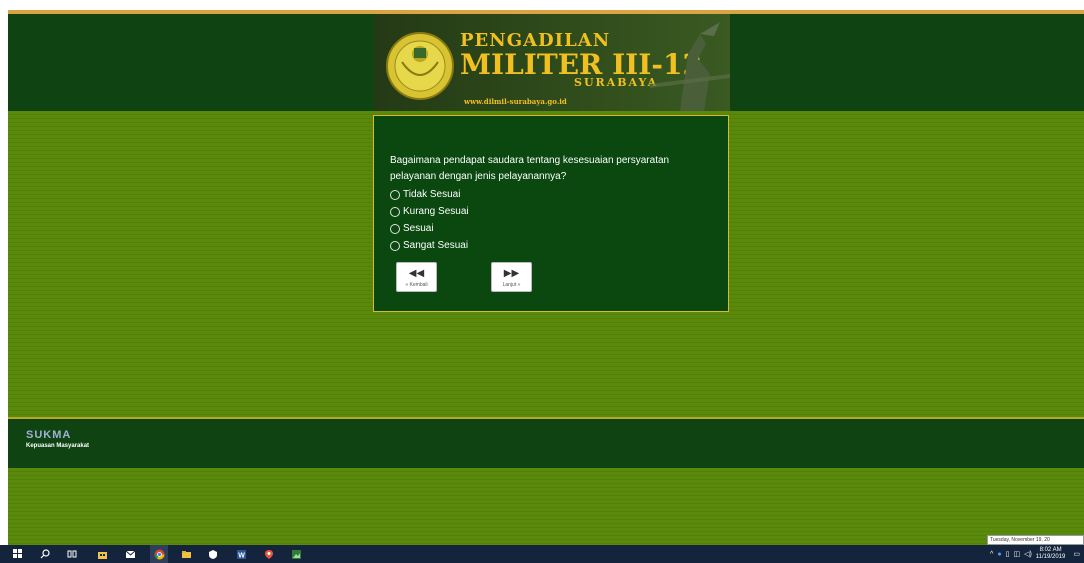  I want to click on maps-icon, so click(269, 554).